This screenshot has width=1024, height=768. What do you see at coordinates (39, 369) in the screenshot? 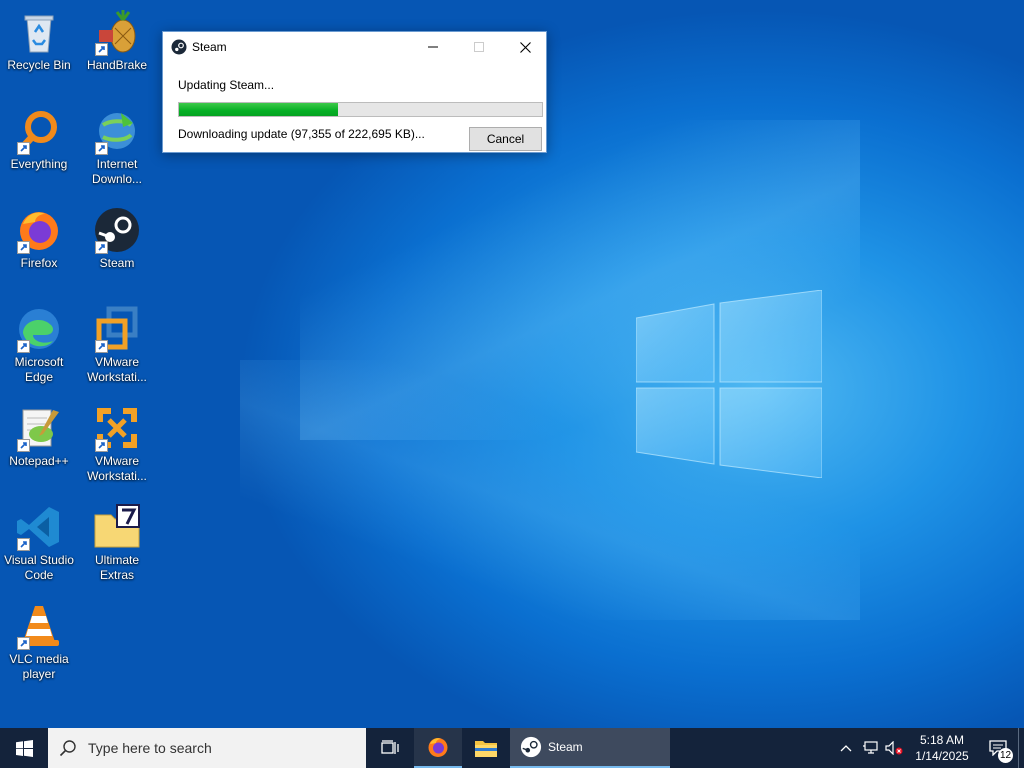
I see `desktop-icon-label: Microsoft Edge` at bounding box center [39, 369].